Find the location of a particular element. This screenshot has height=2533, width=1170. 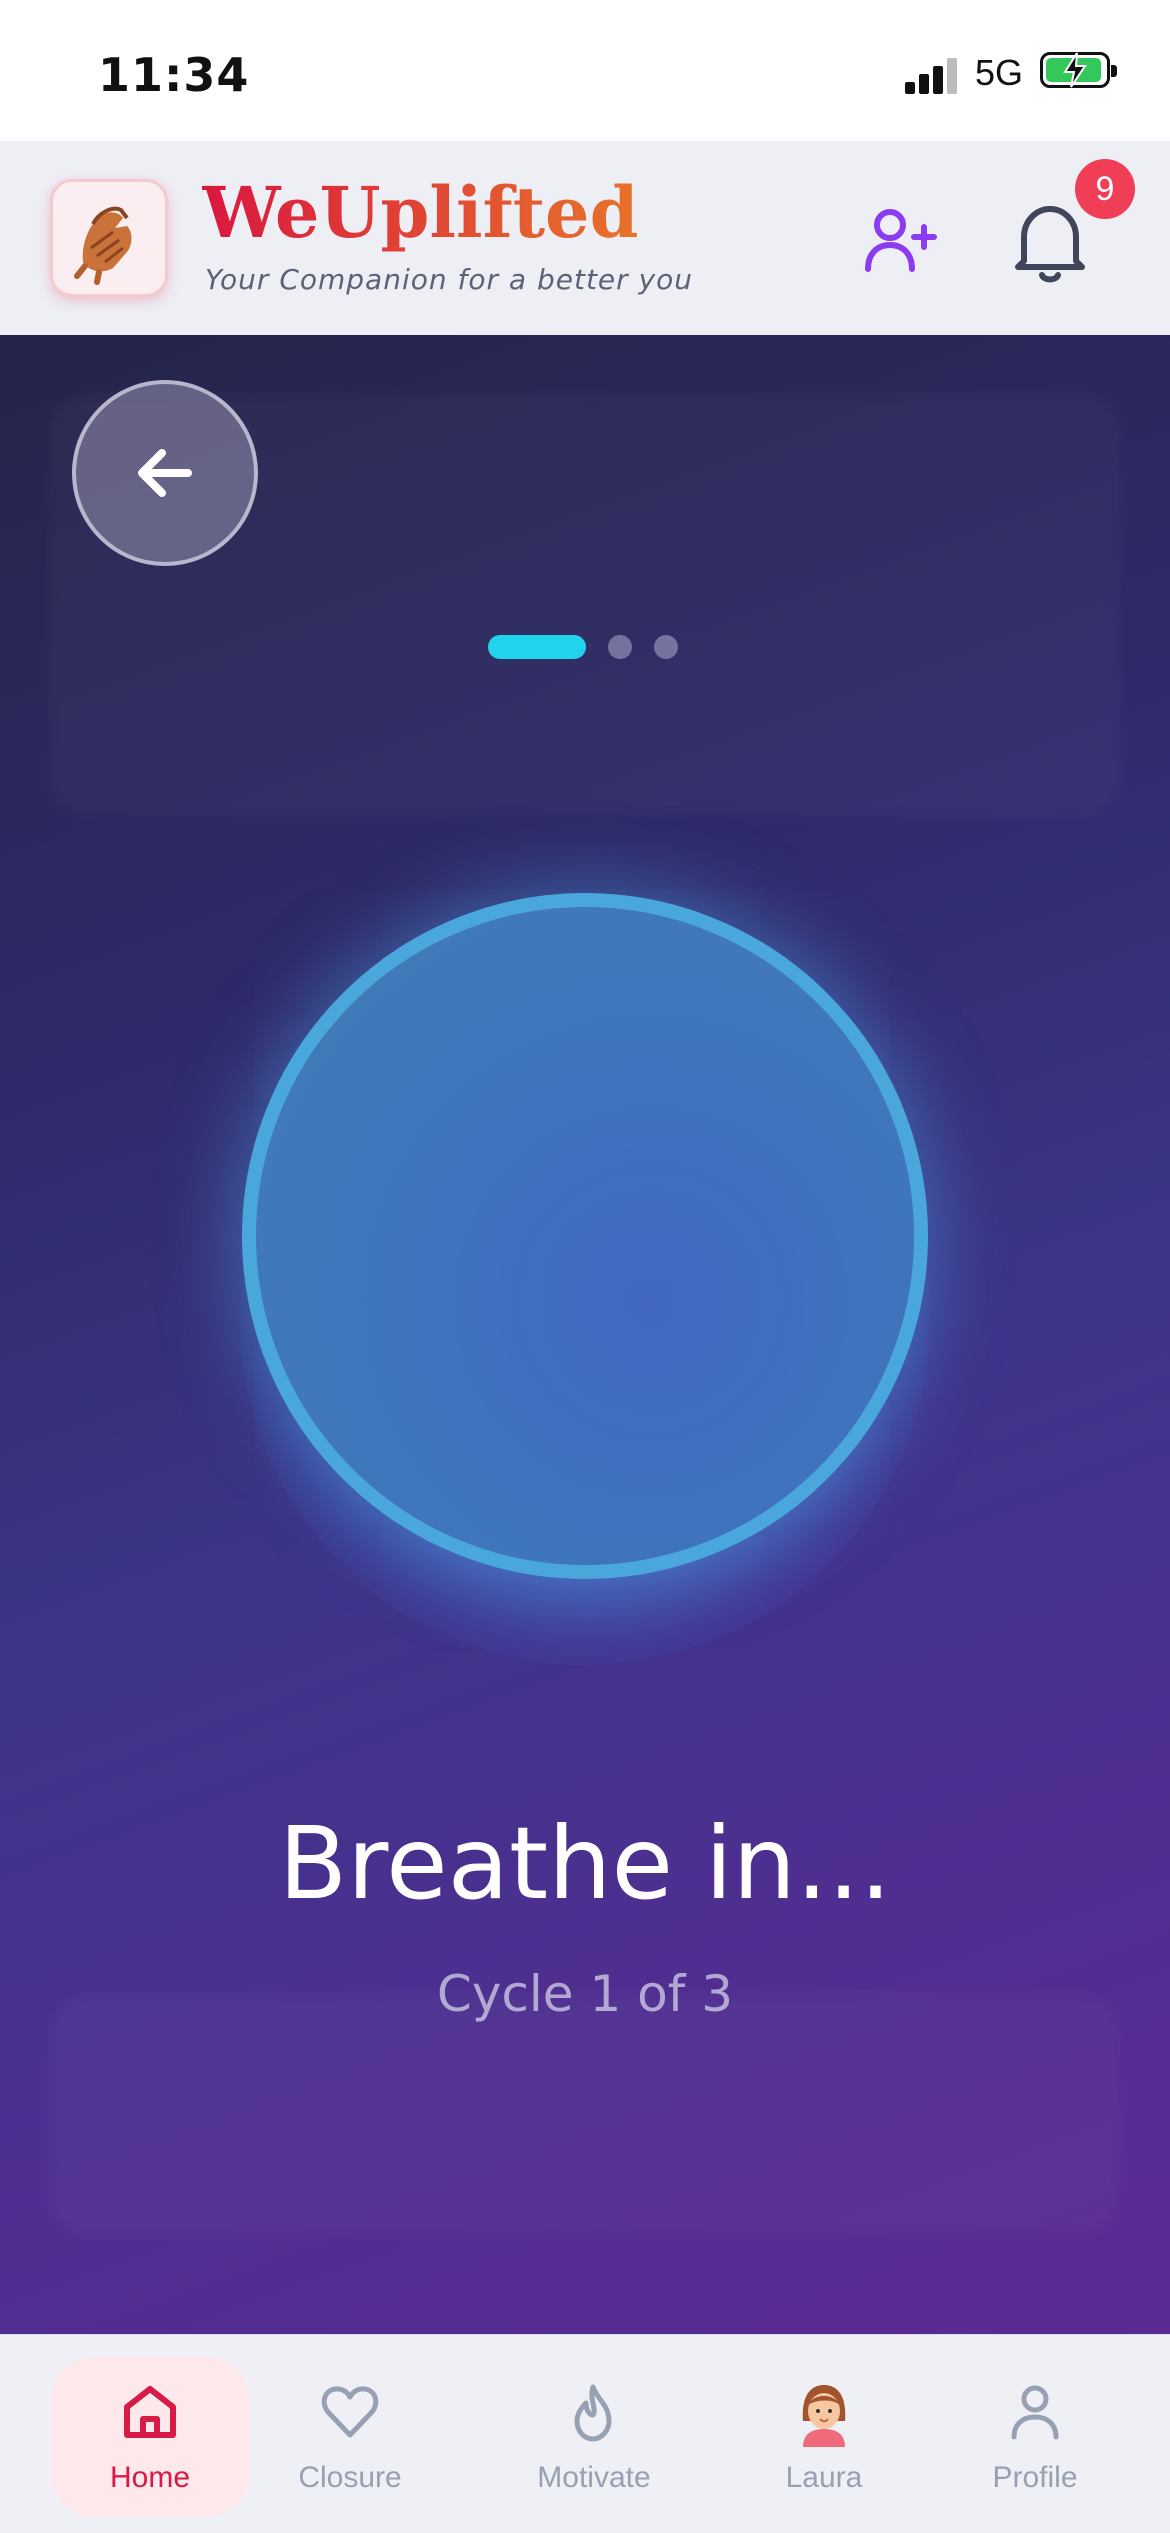

back-button is located at coordinates (165, 473).